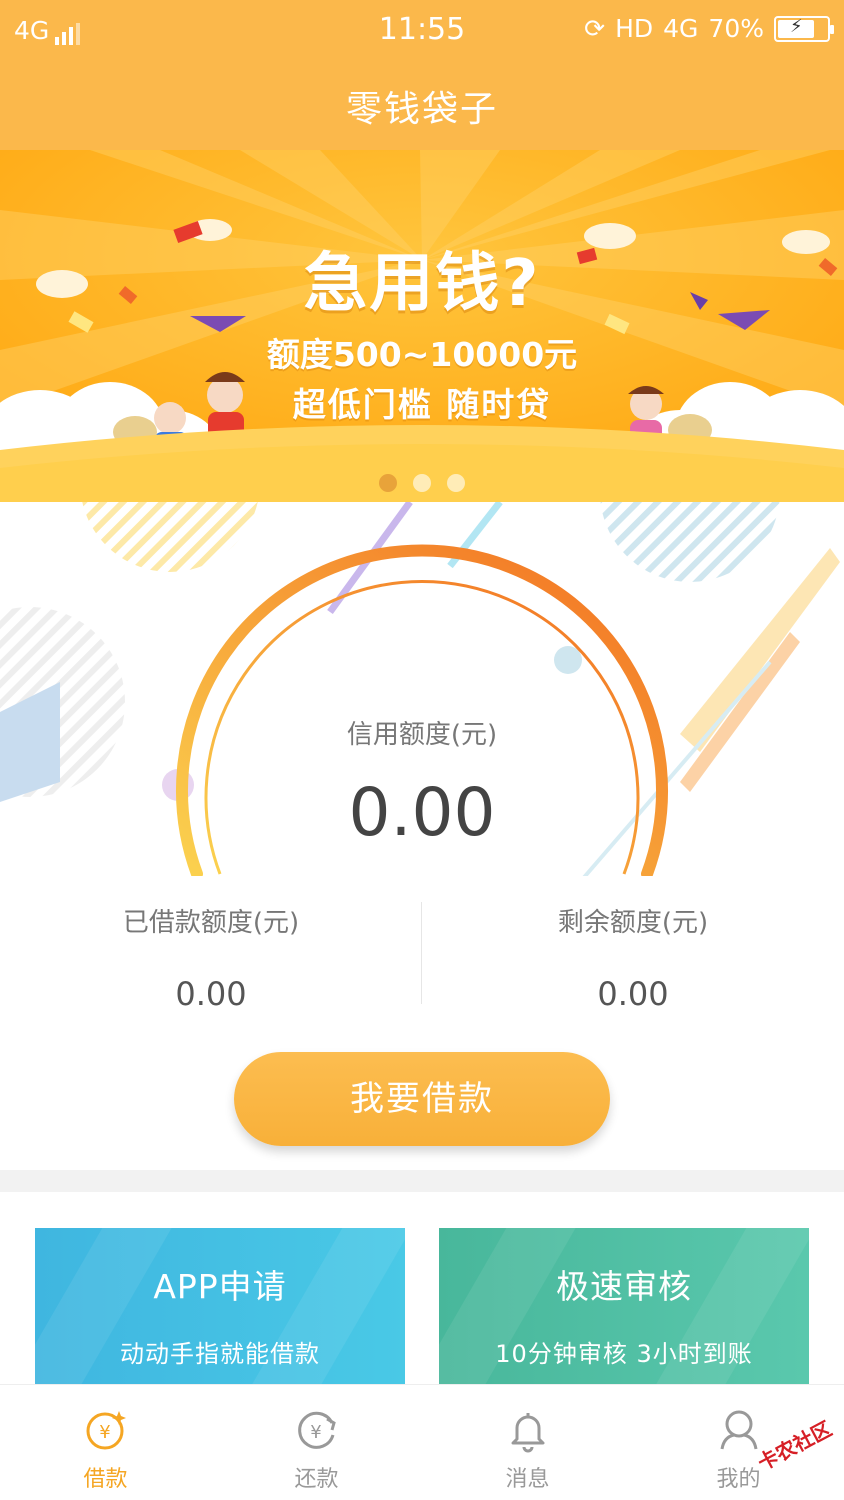  What do you see at coordinates (422, 735) in the screenshot?
I see `credit-limit-label: 信用额度(元)` at bounding box center [422, 735].